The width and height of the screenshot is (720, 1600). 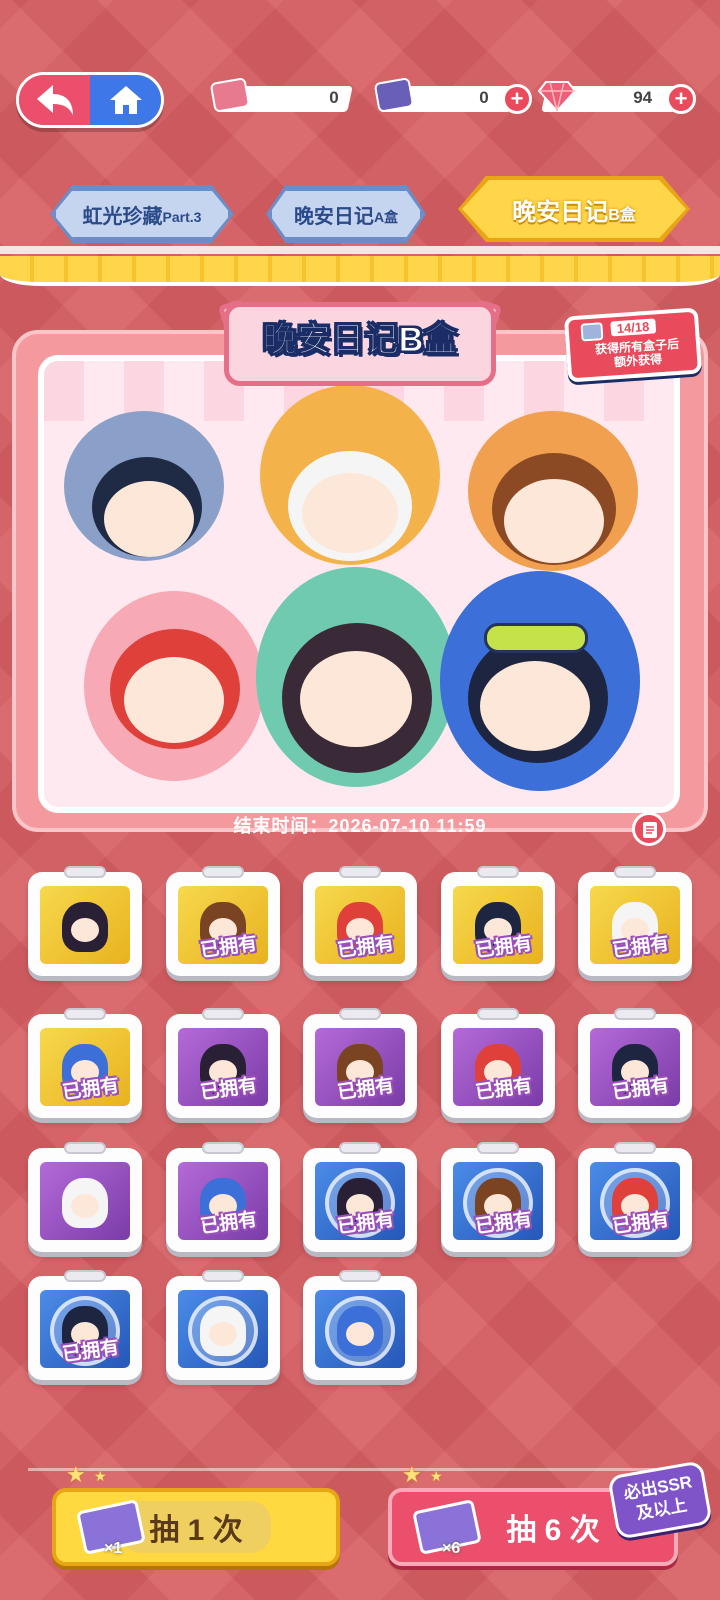 What do you see at coordinates (660, 1500) in the screenshot?
I see `ssr-guarantee-badge: 必出SSR 及以上` at bounding box center [660, 1500].